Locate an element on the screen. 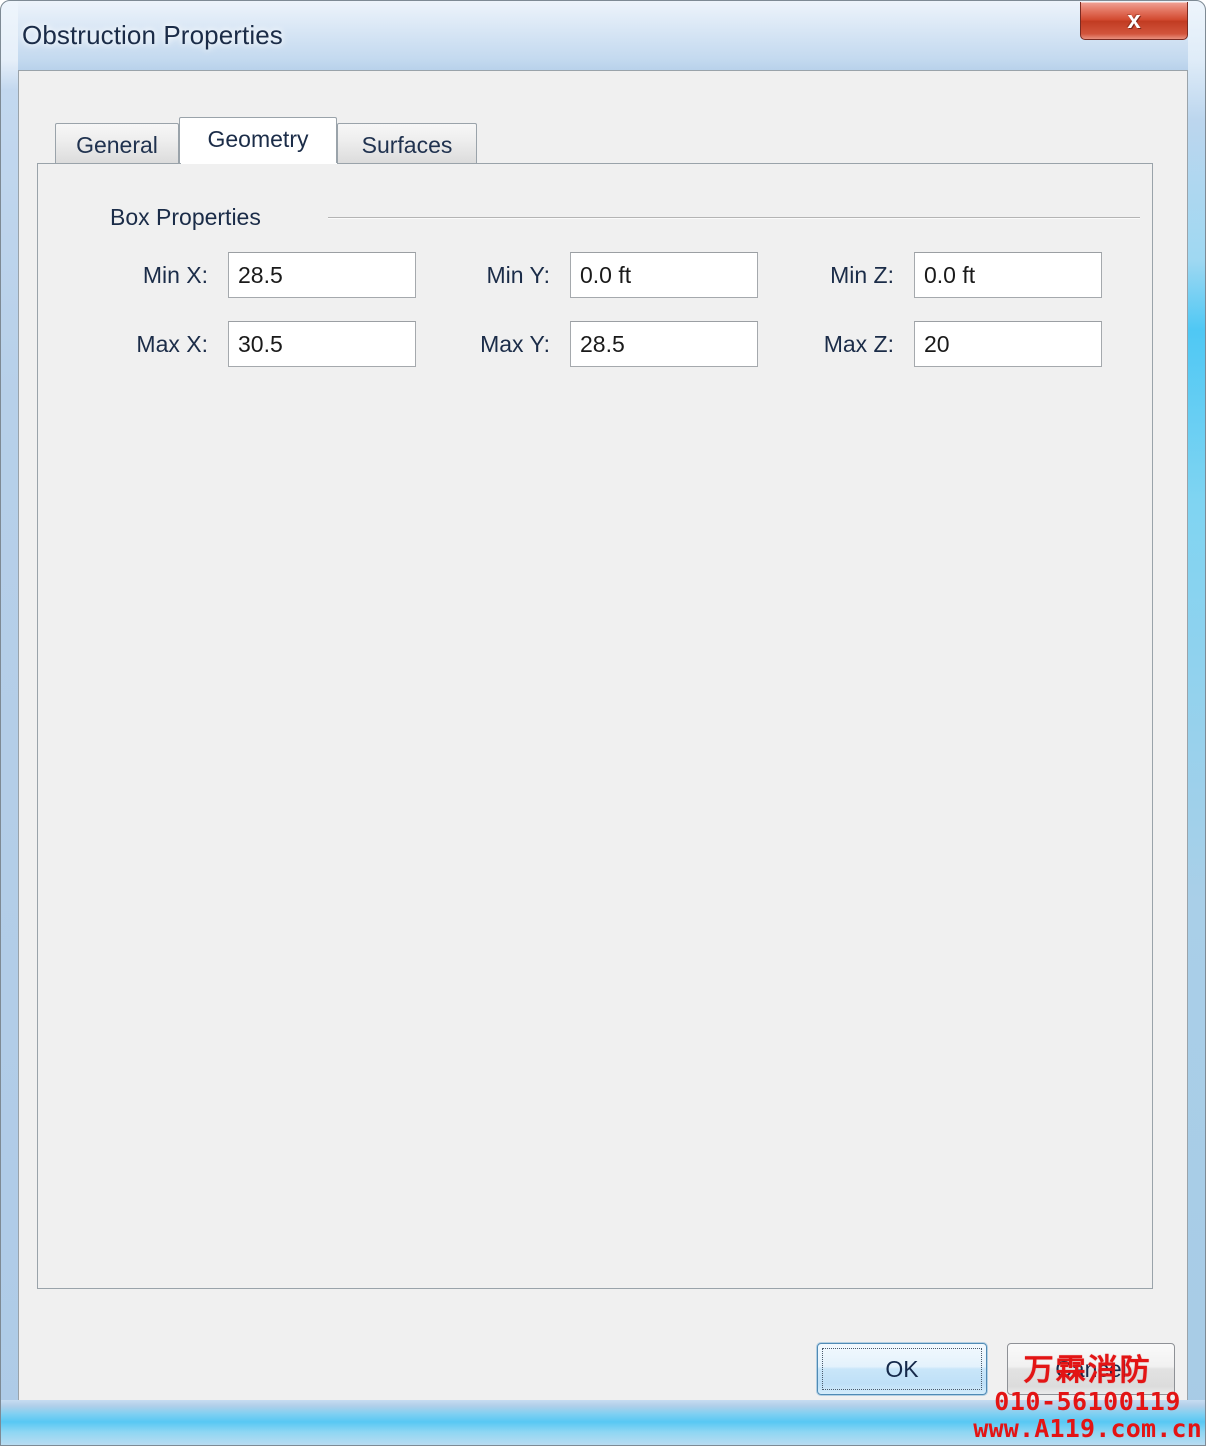 The width and height of the screenshot is (1206, 1446). tab-geometry: Geometry is located at coordinates (258, 140).